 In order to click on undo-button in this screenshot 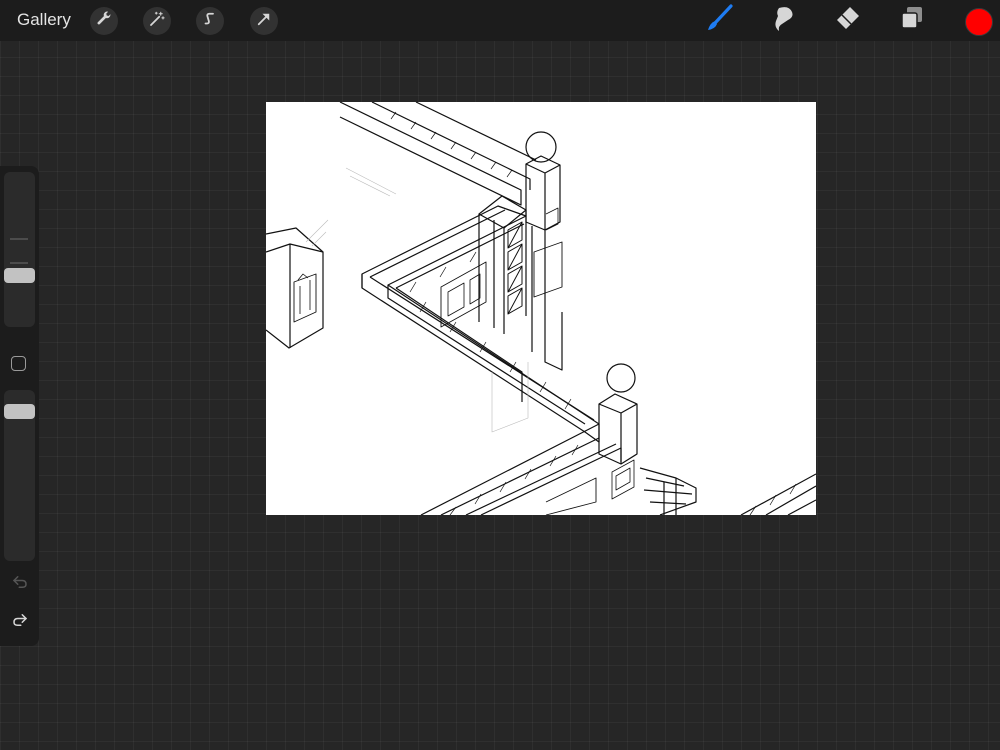, I will do `click(20, 584)`.